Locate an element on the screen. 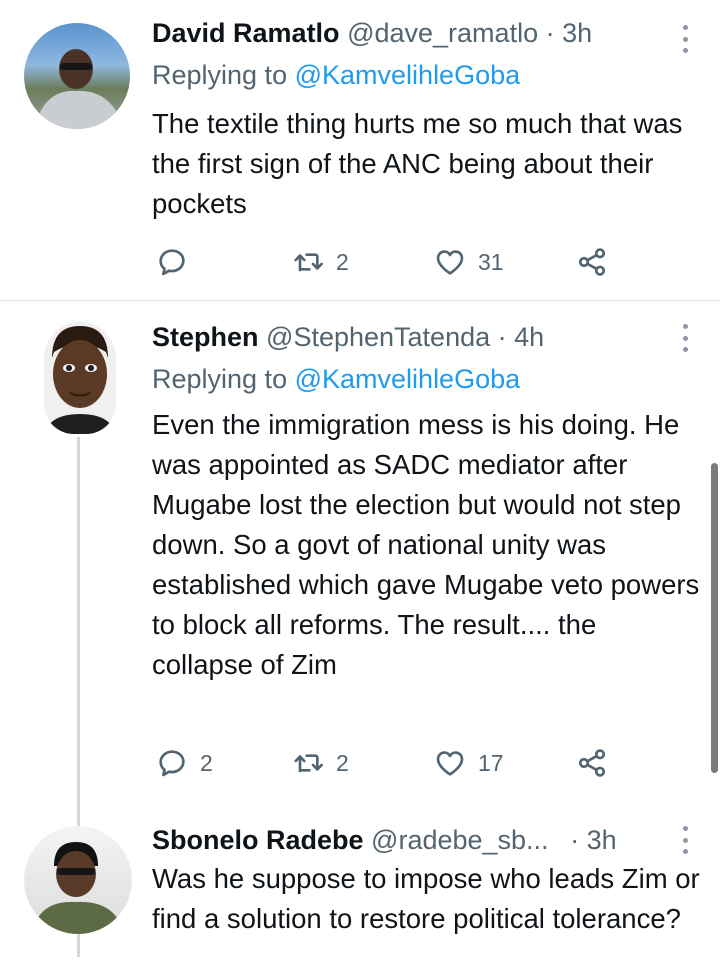  reply-button: 2 is located at coordinates (184, 763).